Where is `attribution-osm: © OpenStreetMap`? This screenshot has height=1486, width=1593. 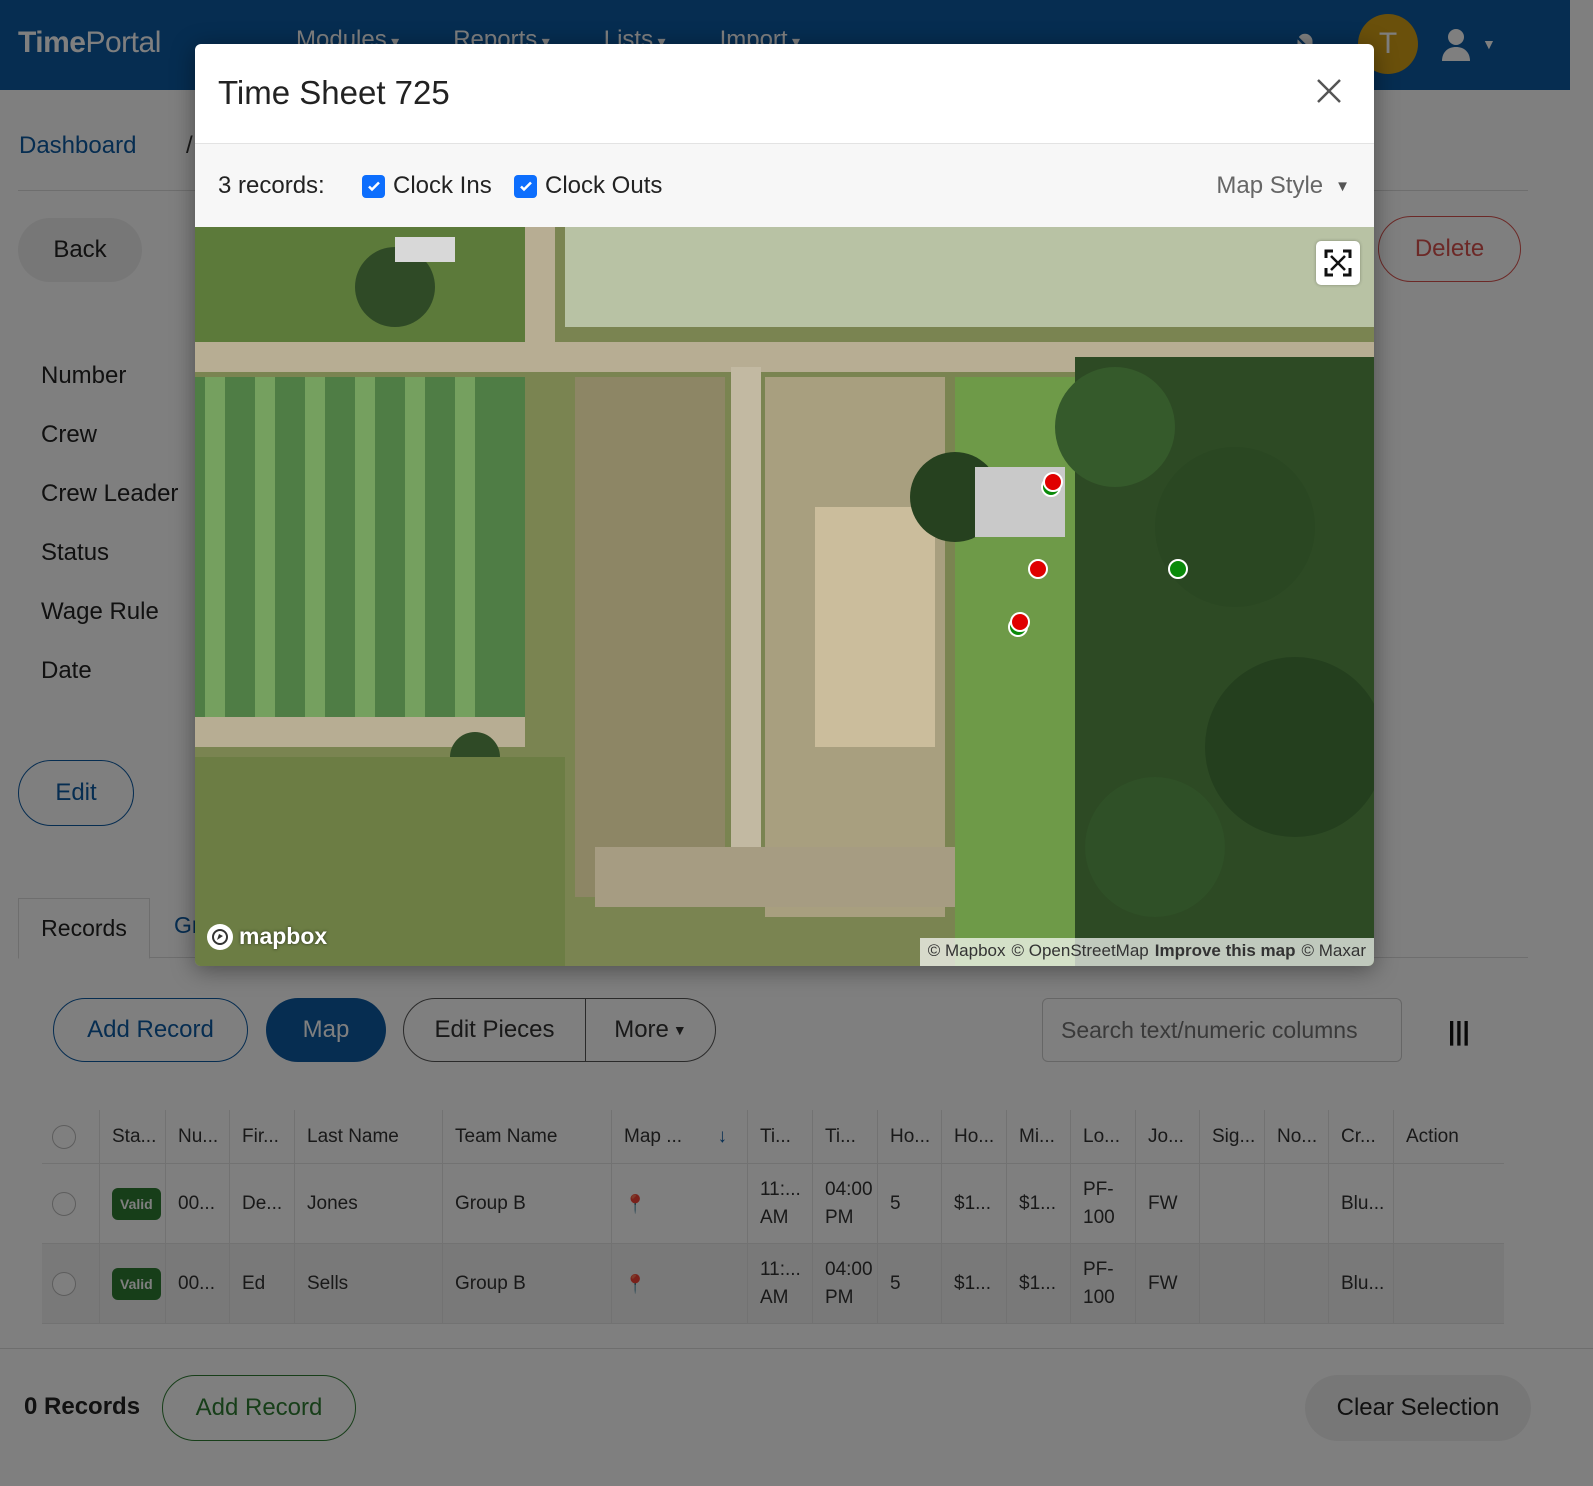
attribution-osm: © OpenStreetMap is located at coordinates (1079, 952).